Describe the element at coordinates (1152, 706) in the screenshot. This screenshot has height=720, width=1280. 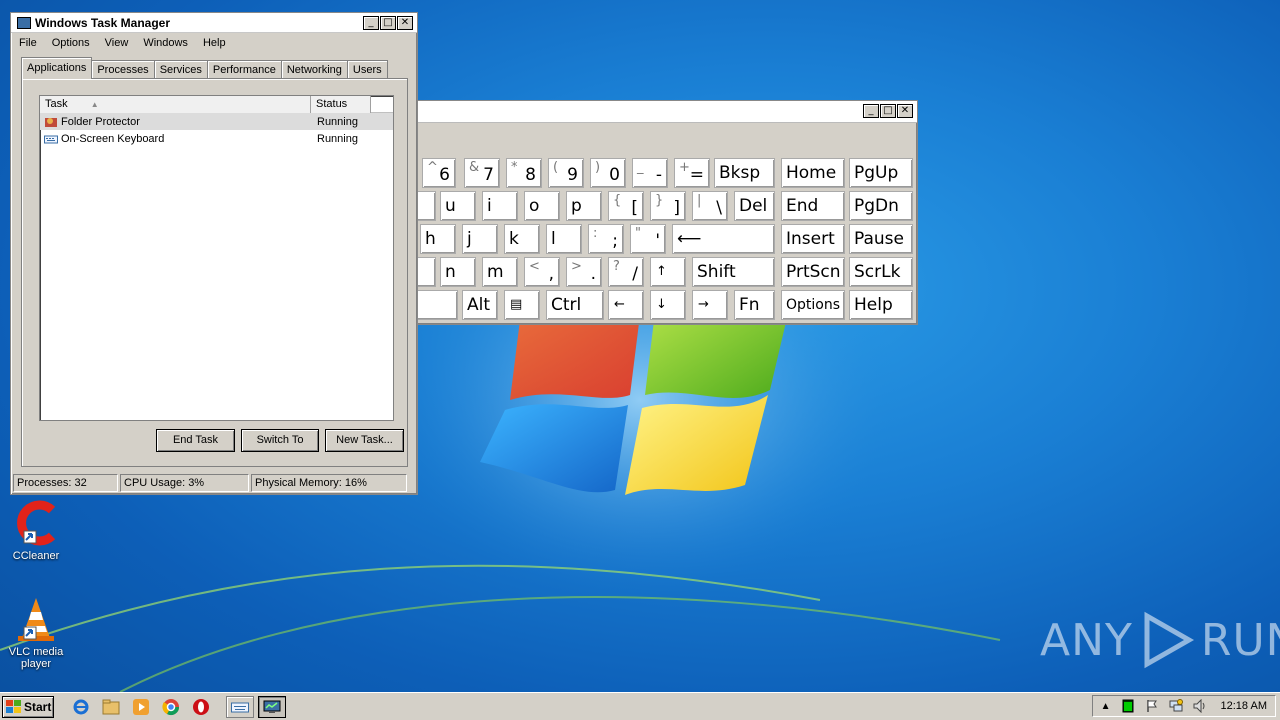
I see `action-center-flag-icon` at that location.